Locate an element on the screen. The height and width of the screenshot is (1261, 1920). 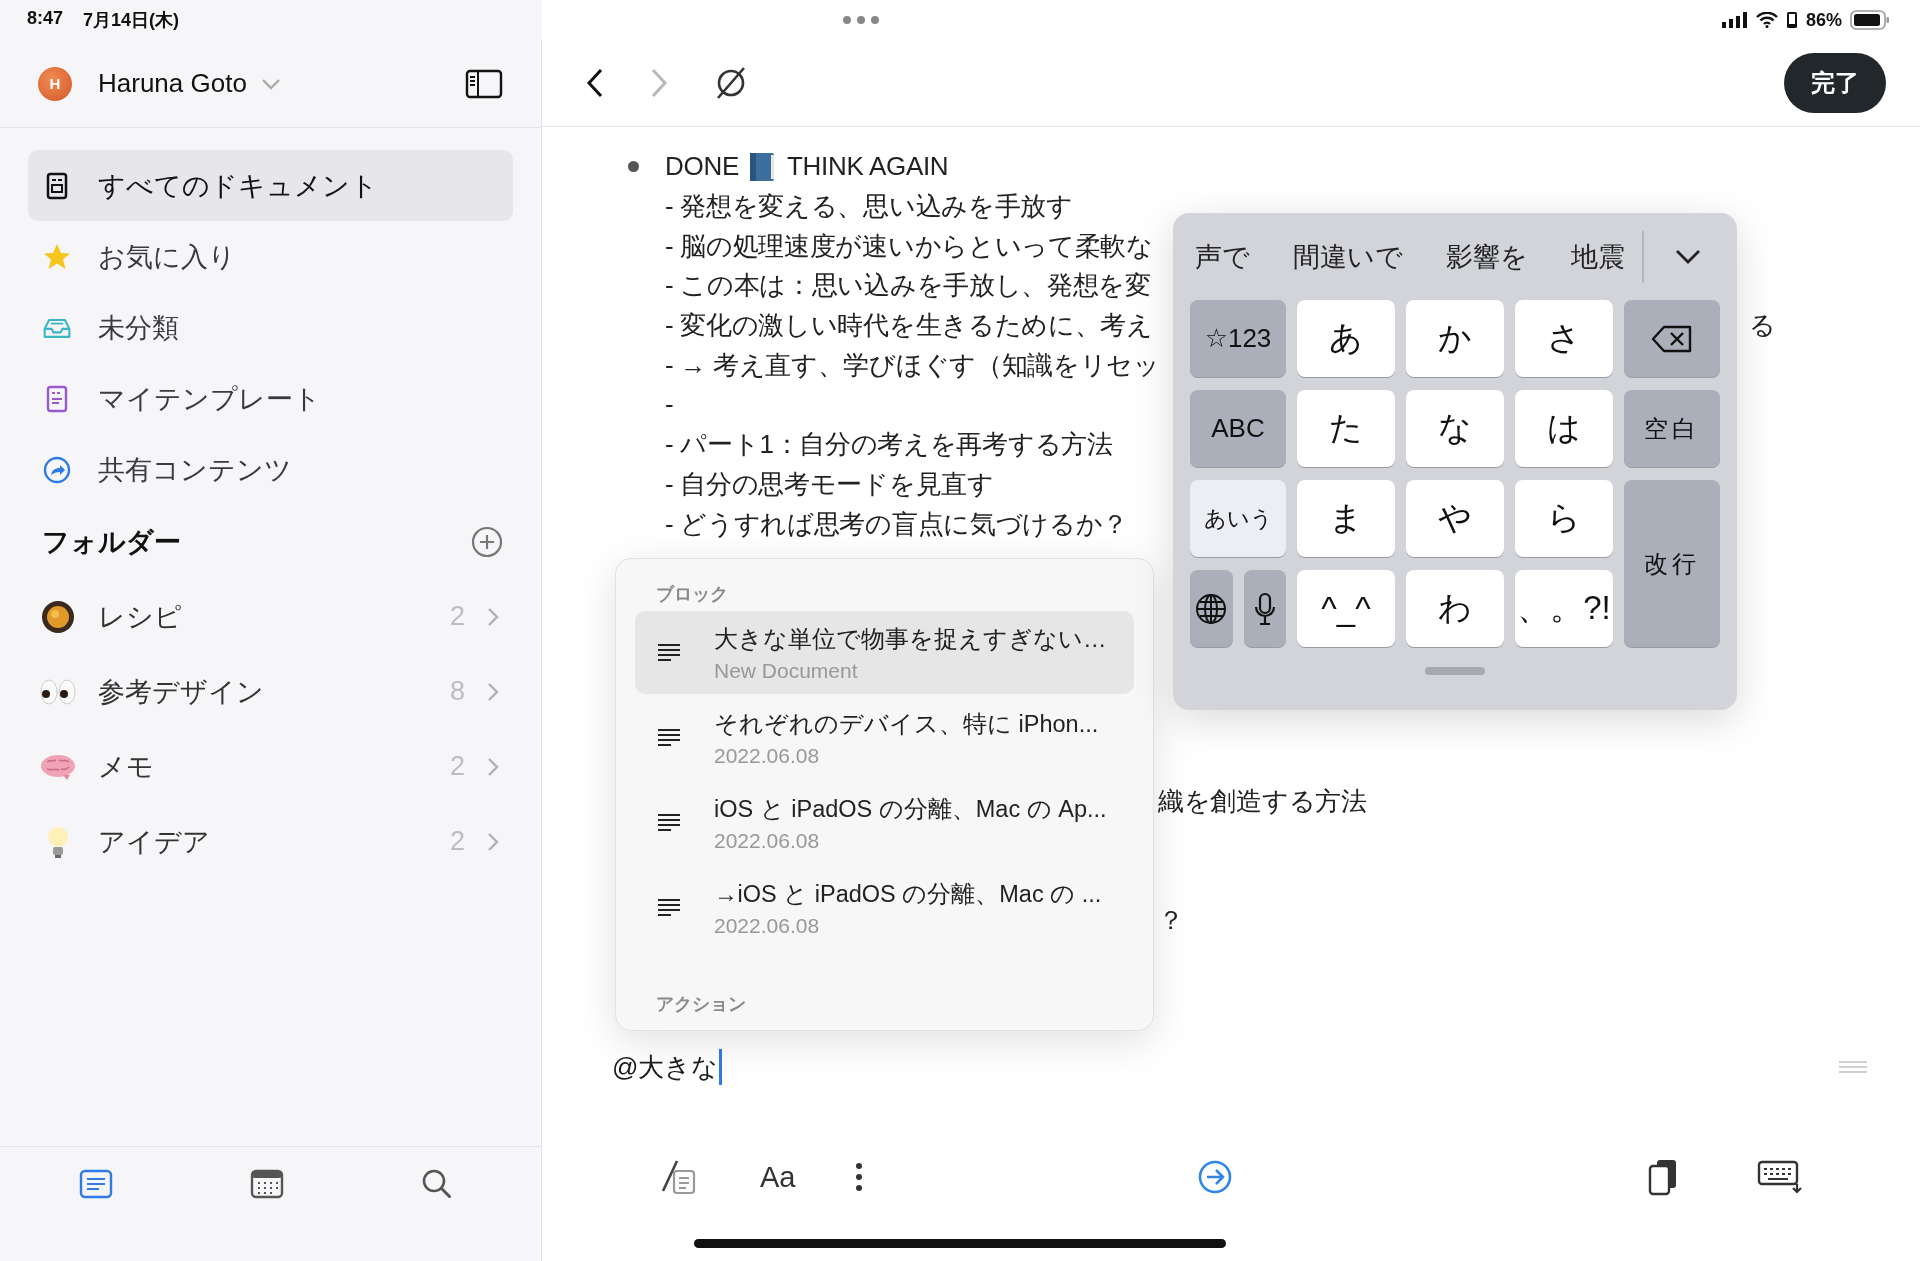
kana-key: か is located at coordinates (1455, 338).